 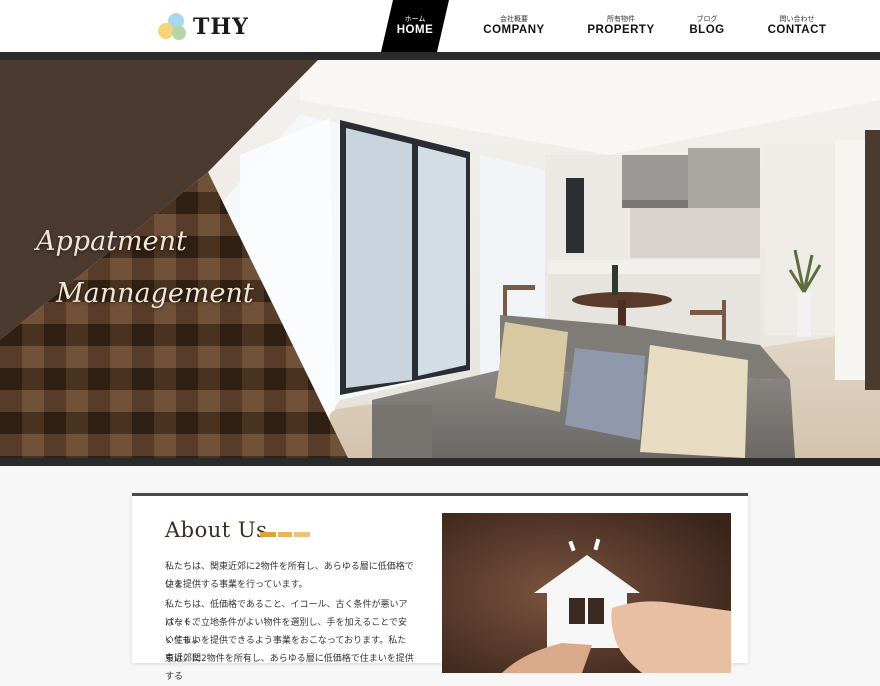 I want to click on house-icon, so click(x=586, y=593).